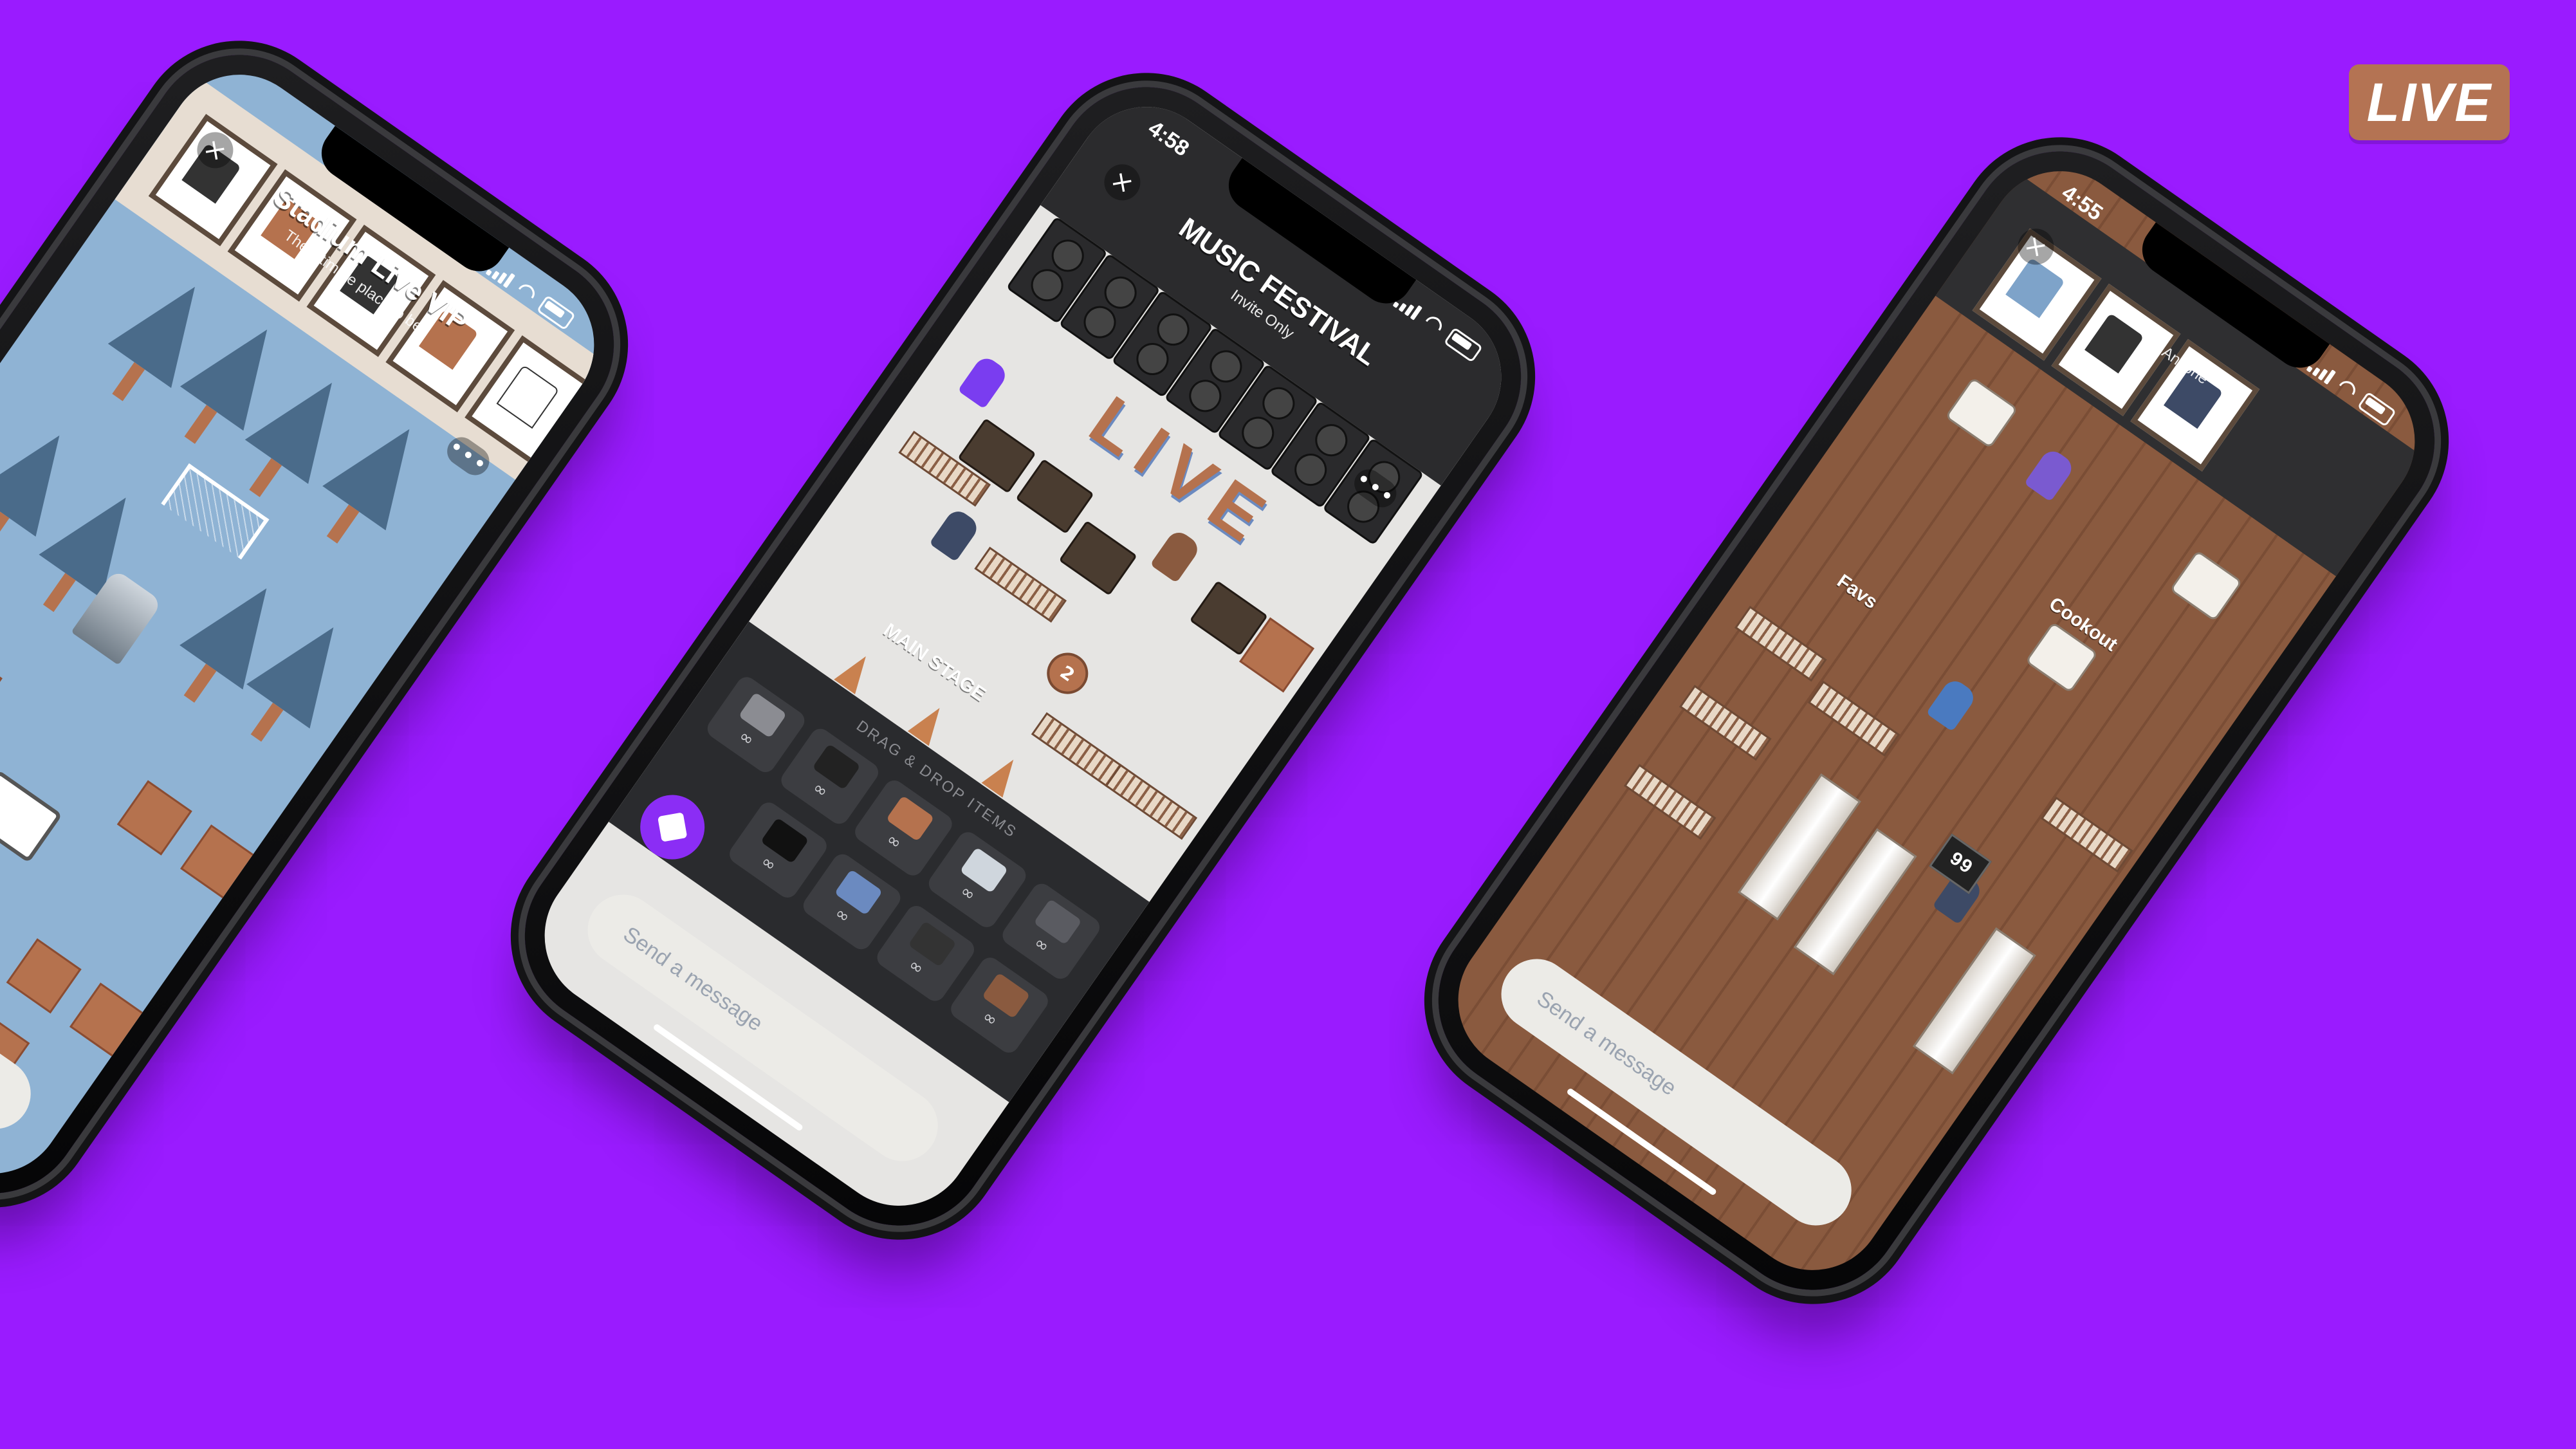 The width and height of the screenshot is (2576, 1449). Describe the element at coordinates (1857, 591) in the screenshot. I see `area-label-favs: Favs` at that location.